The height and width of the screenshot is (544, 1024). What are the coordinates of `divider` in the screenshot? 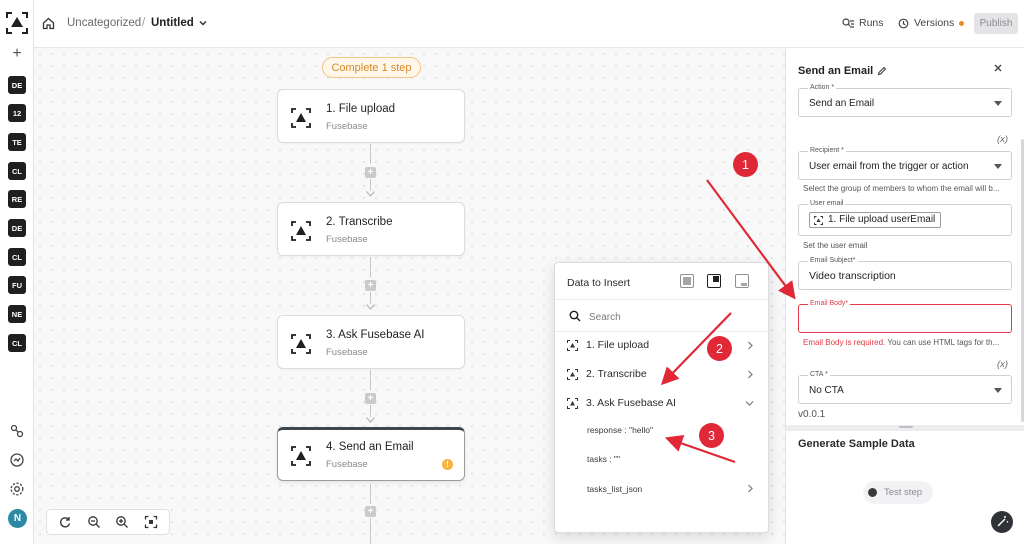 It's located at (662, 299).